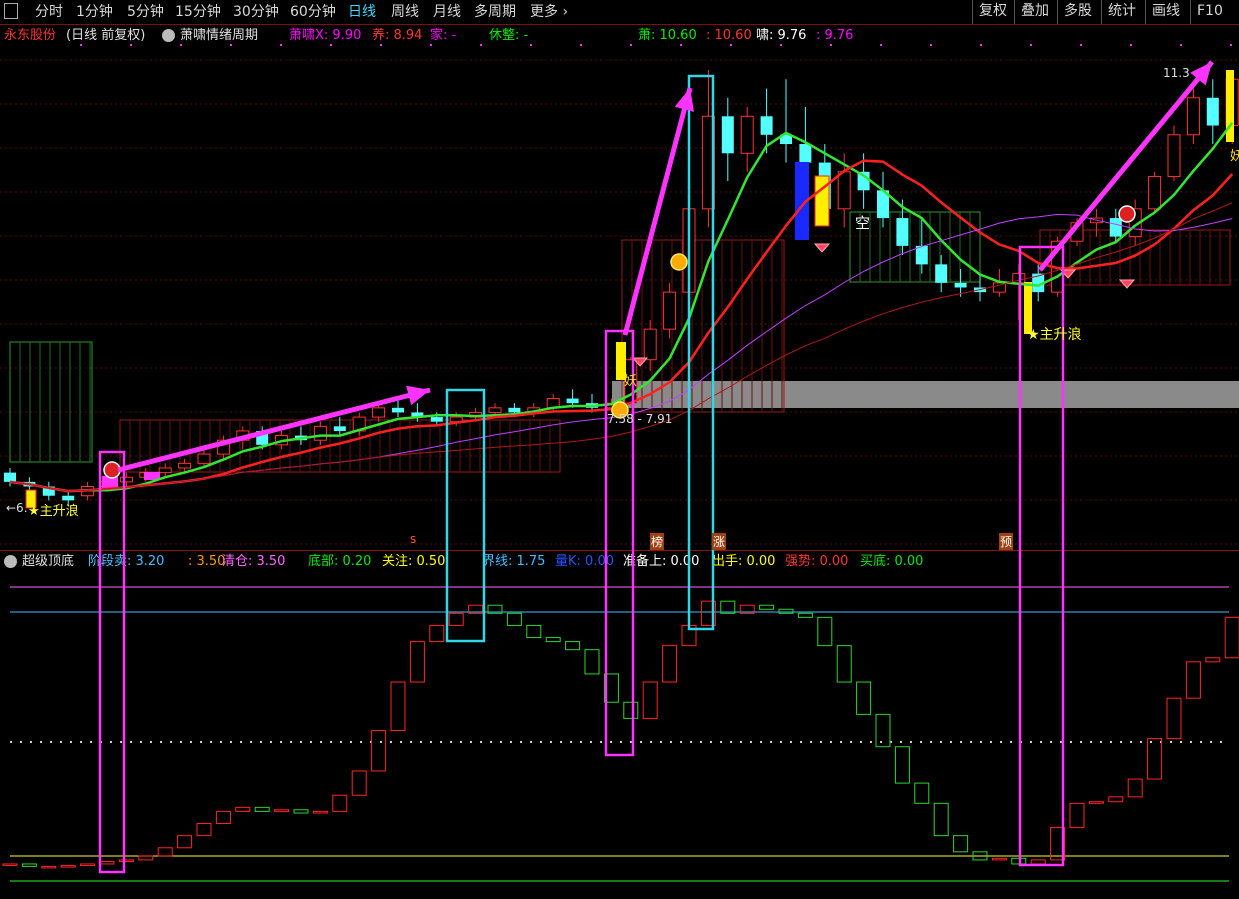 This screenshot has width=1239, height=899. I want to click on sub-value-10: 买底: 0.00, so click(892, 561).